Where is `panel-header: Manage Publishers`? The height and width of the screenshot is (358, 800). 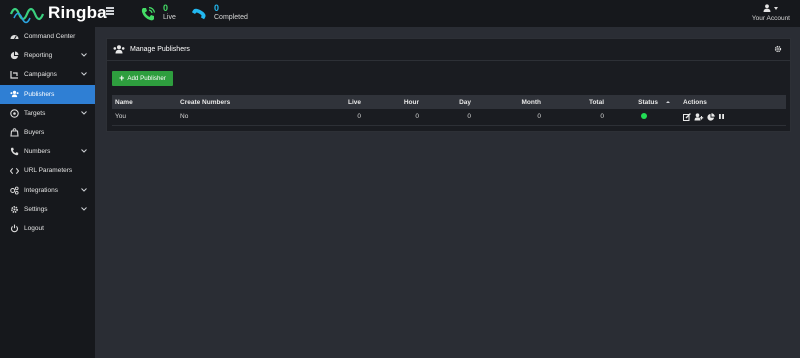
panel-header: Manage Publishers is located at coordinates (448, 50).